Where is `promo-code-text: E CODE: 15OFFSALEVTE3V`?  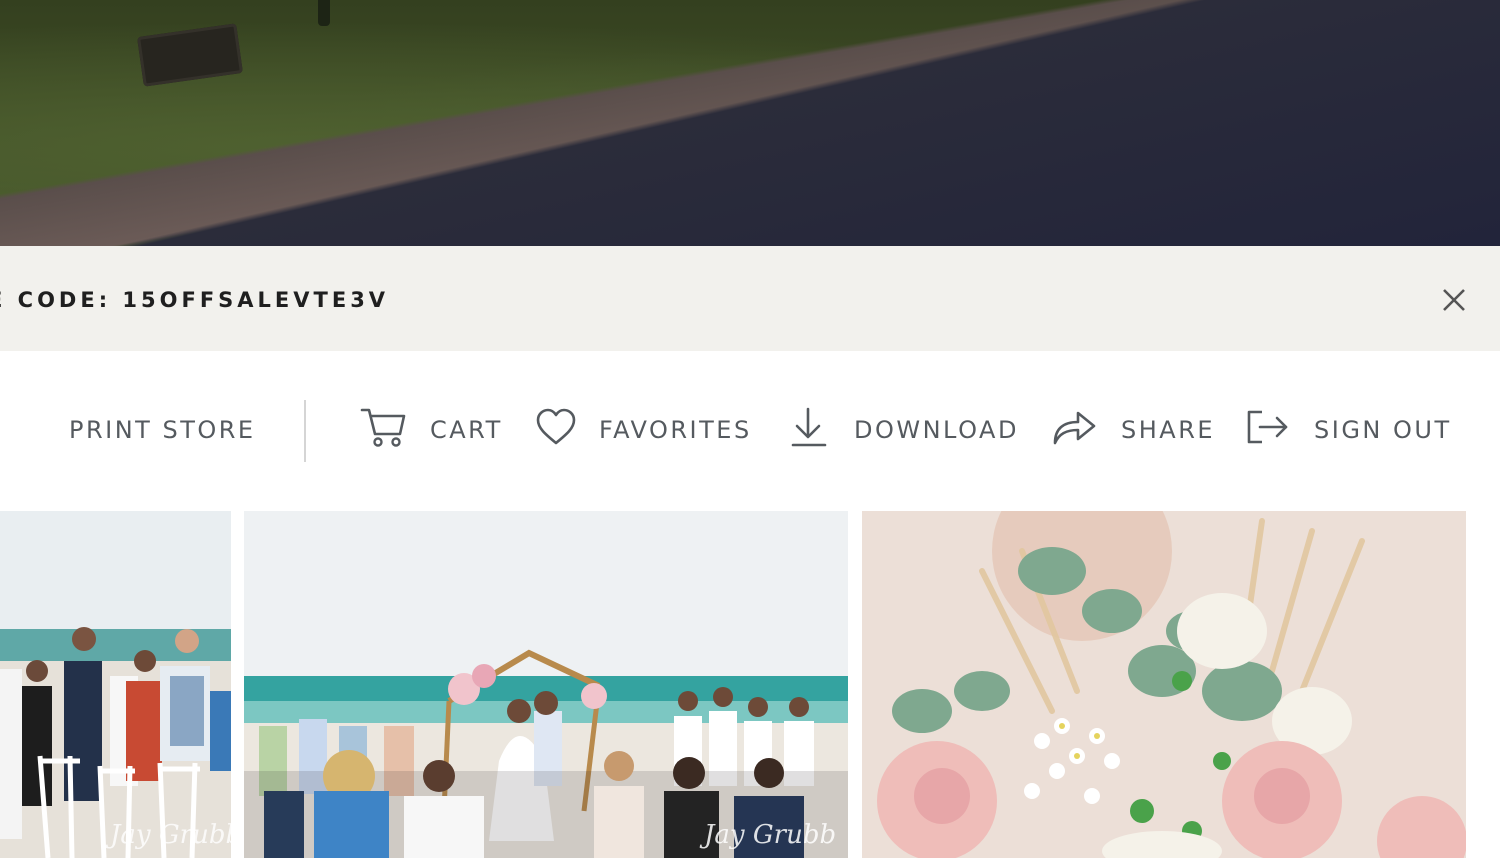 promo-code-text: E CODE: 15OFFSALEVTE3V is located at coordinates (195, 300).